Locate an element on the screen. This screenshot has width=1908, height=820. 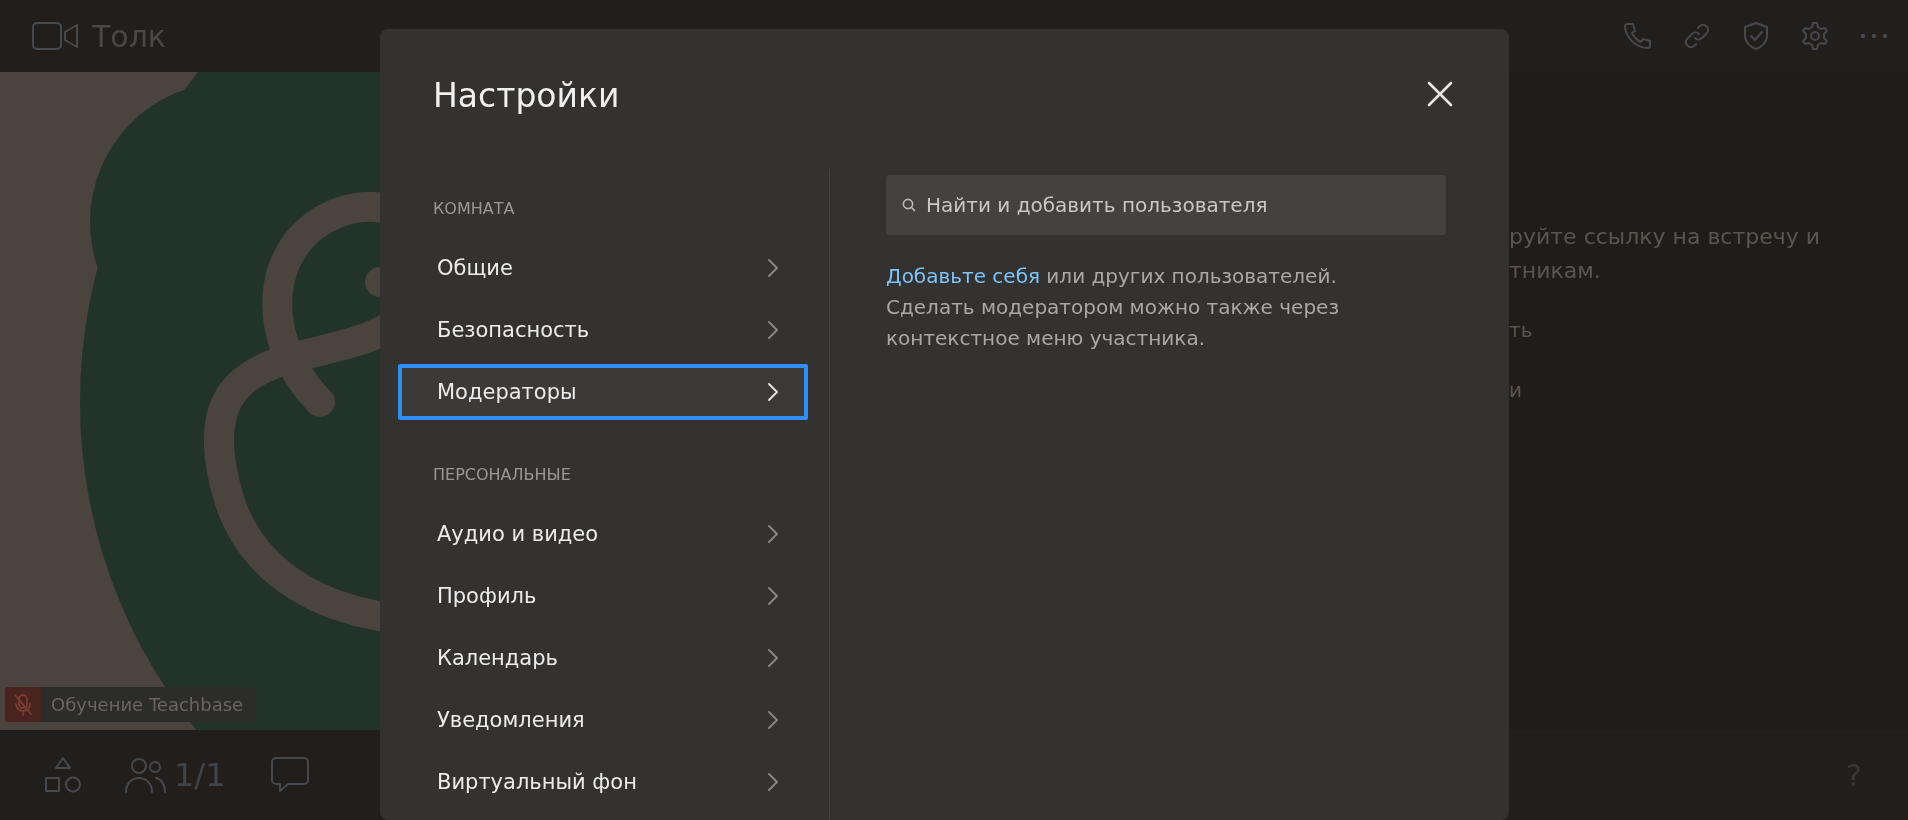
settings-menu-item: Уведомления is located at coordinates (603, 720).